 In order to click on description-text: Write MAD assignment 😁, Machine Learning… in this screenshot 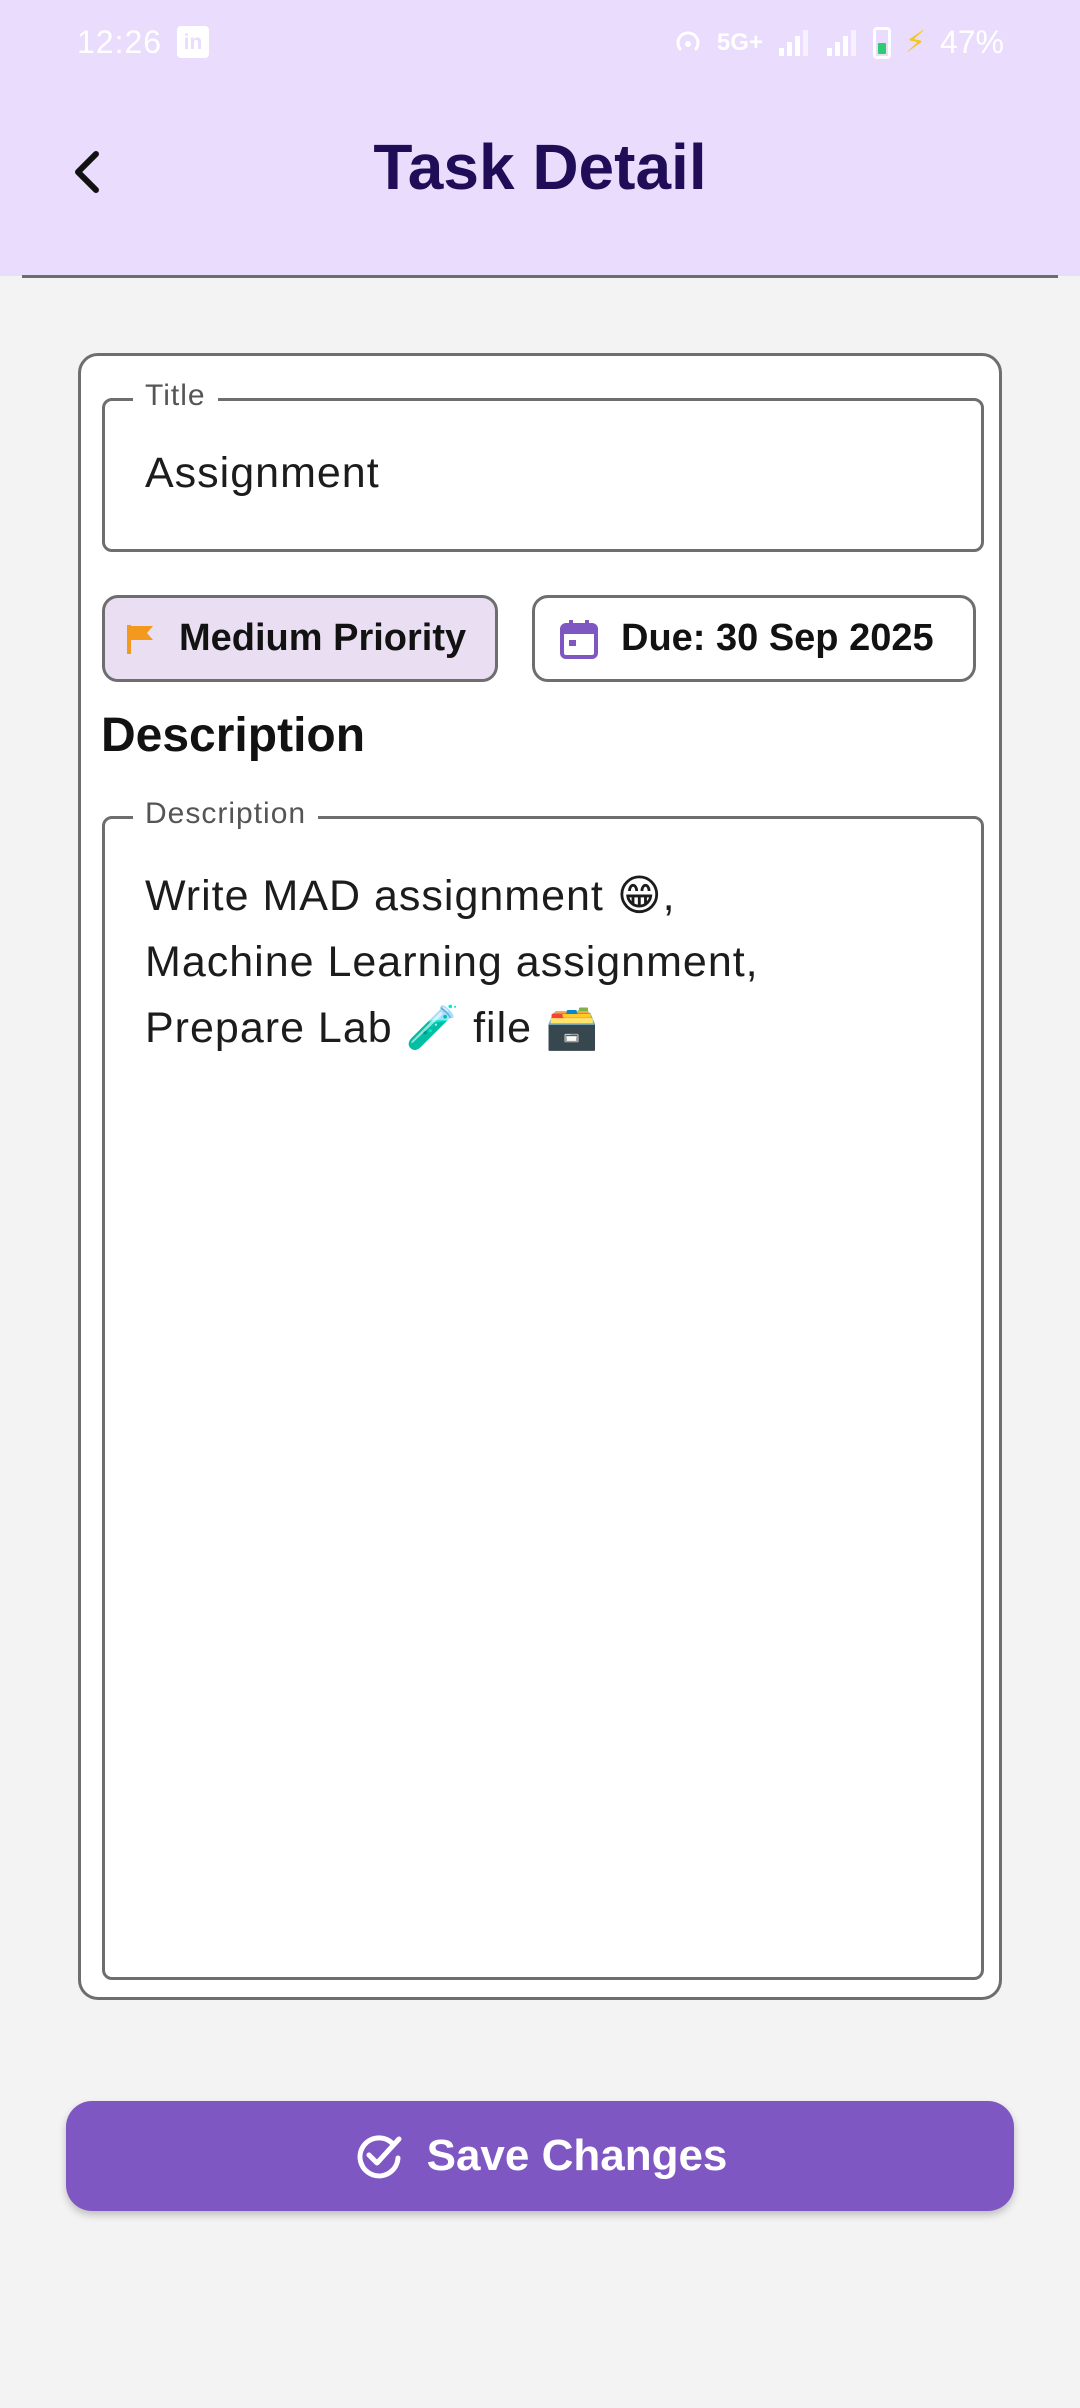, I will do `click(548, 962)`.